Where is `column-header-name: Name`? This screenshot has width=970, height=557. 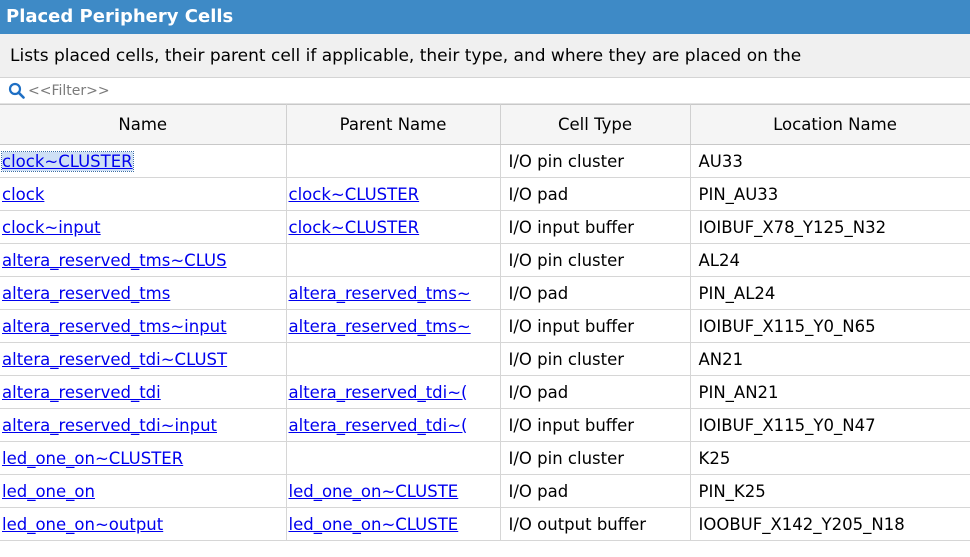 column-header-name: Name is located at coordinates (143, 124).